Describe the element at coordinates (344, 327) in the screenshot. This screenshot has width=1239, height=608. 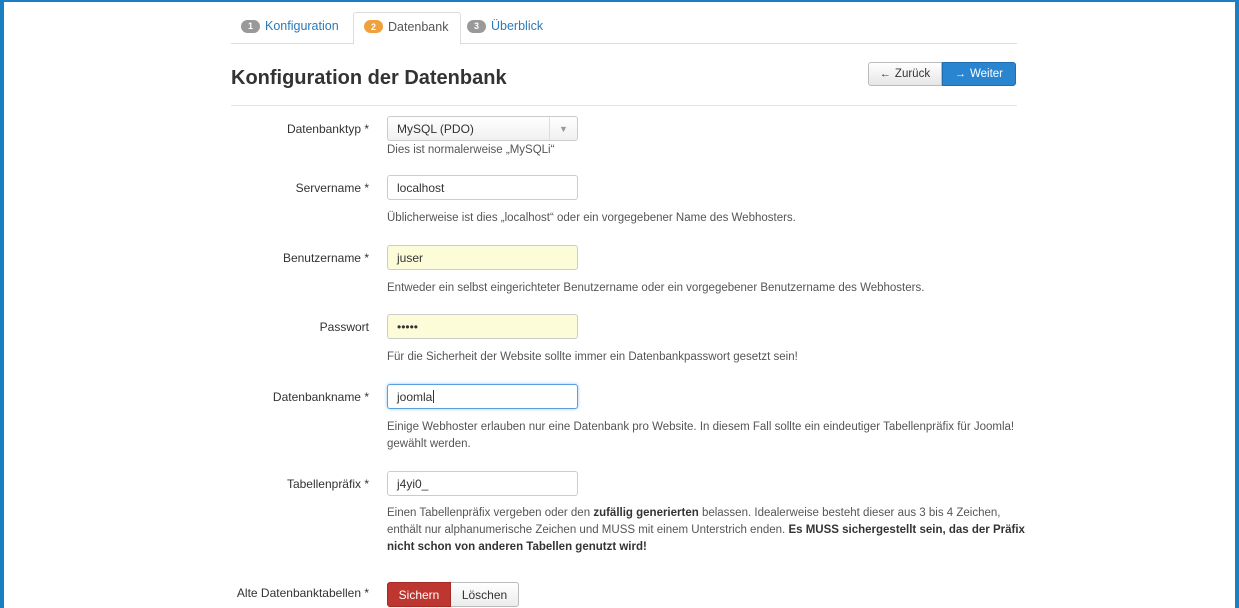
I see `password-label: Passwort` at that location.